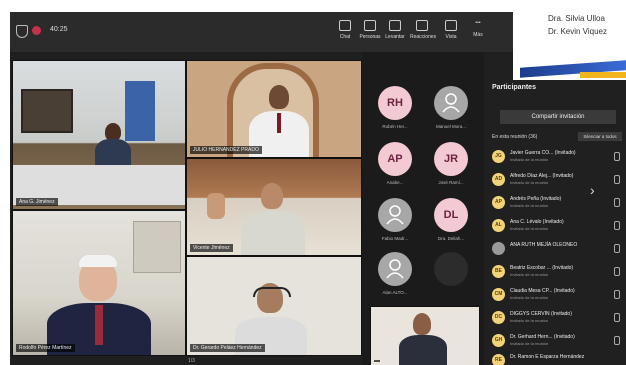 The height and width of the screenshot is (365, 626). Describe the element at coordinates (423, 30) in the screenshot. I see `reactions-button: Reacciones` at that location.